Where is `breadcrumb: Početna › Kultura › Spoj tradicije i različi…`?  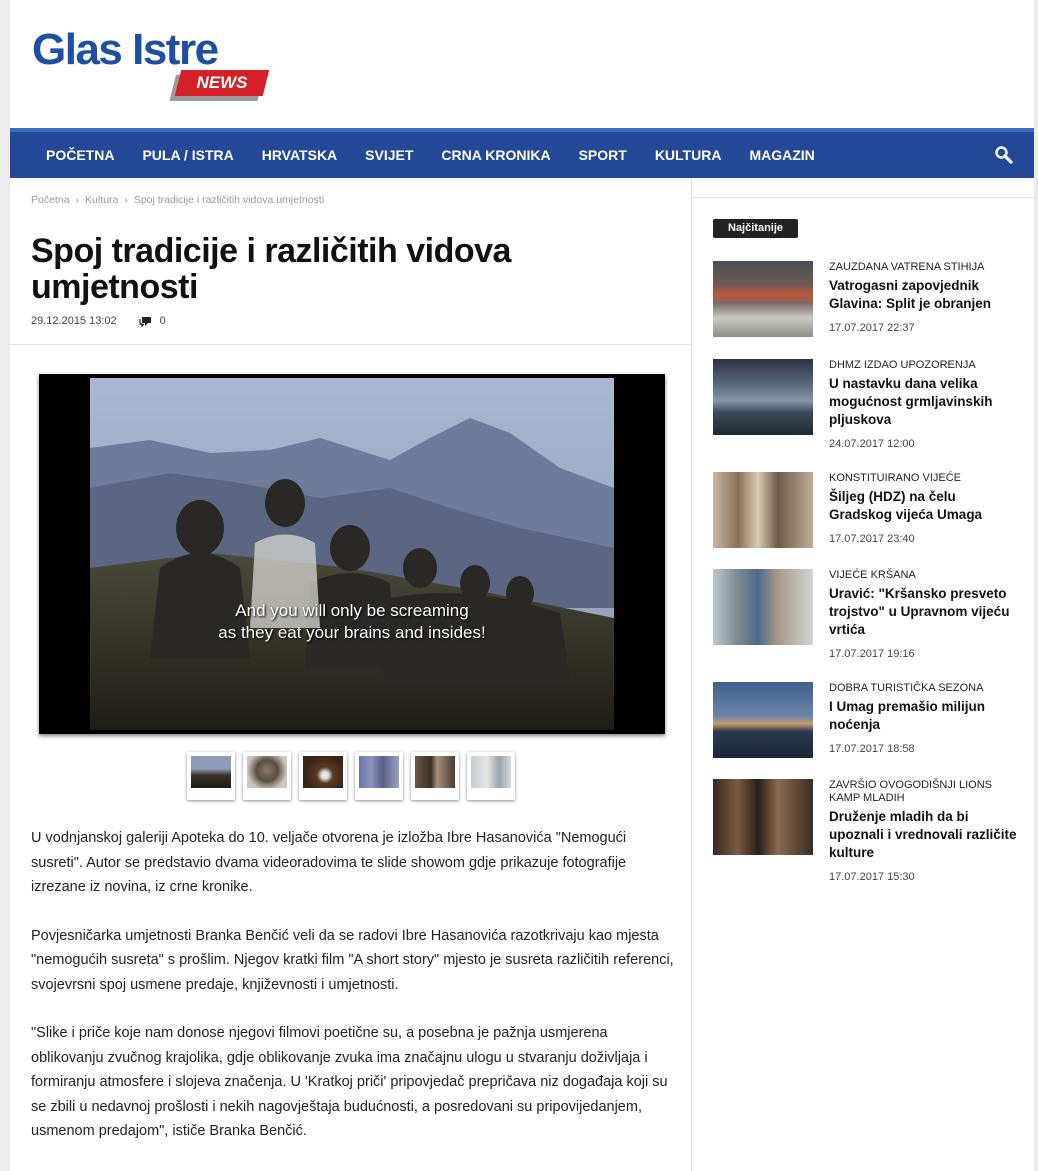
breadcrumb: Početna › Kultura › Spoj tradicije i različi… is located at coordinates (177, 200).